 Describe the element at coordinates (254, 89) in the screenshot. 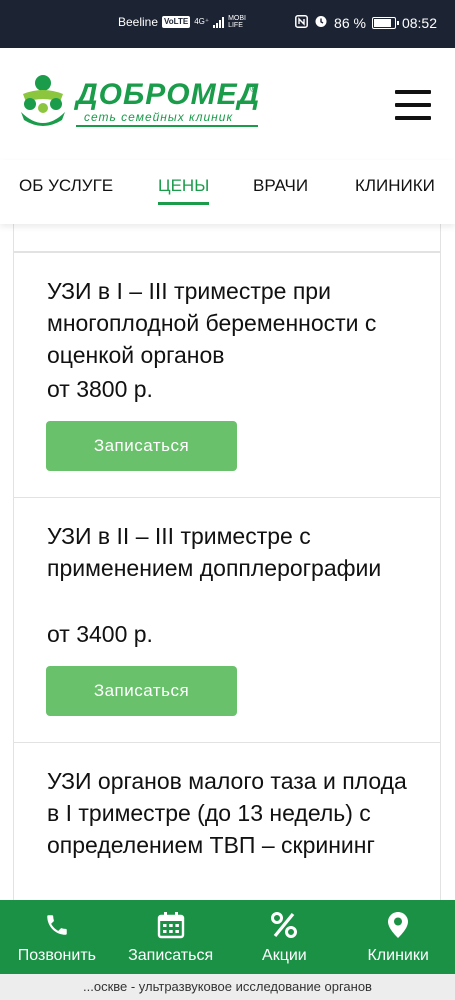

I see `logo-registered-mark: ®` at that location.